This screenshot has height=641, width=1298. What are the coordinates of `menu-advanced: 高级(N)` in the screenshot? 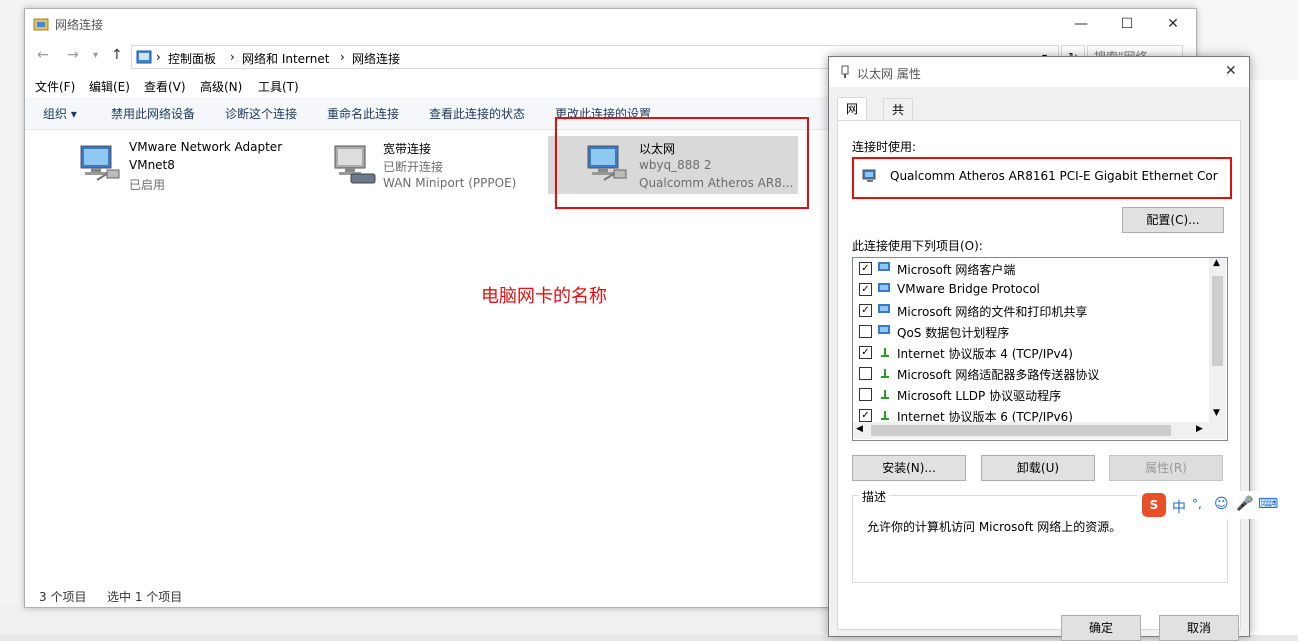 It's located at (221, 86).